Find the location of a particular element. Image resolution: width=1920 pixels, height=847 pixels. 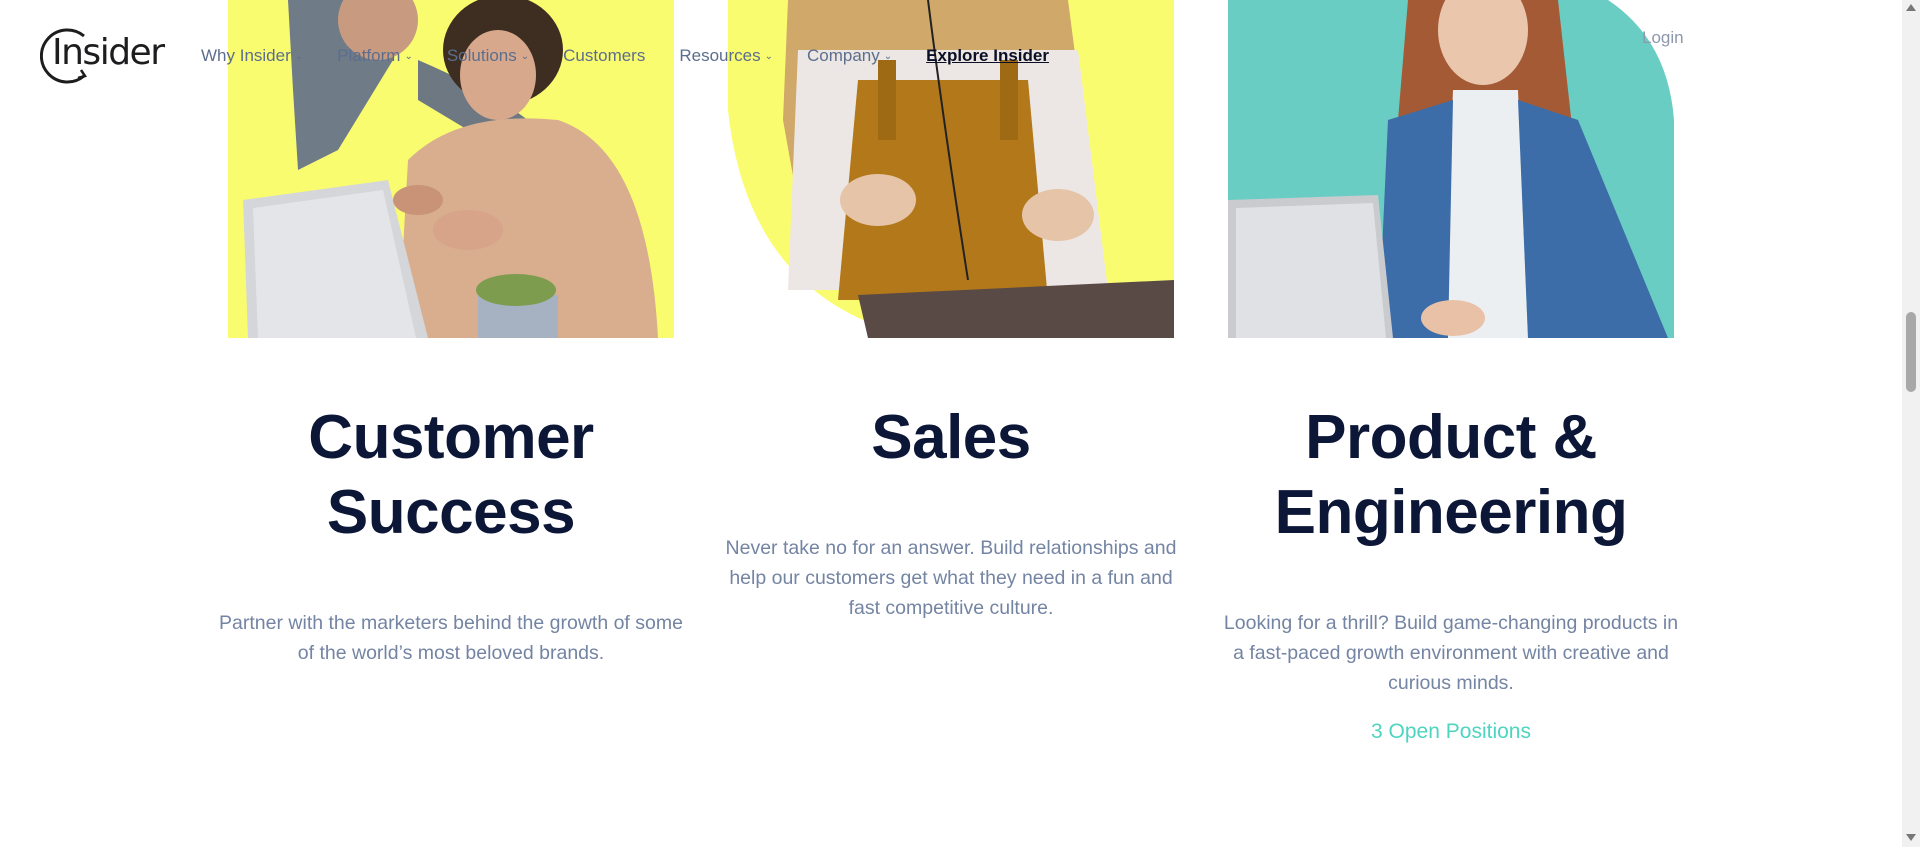

nav-customers: Customers is located at coordinates (604, 56).